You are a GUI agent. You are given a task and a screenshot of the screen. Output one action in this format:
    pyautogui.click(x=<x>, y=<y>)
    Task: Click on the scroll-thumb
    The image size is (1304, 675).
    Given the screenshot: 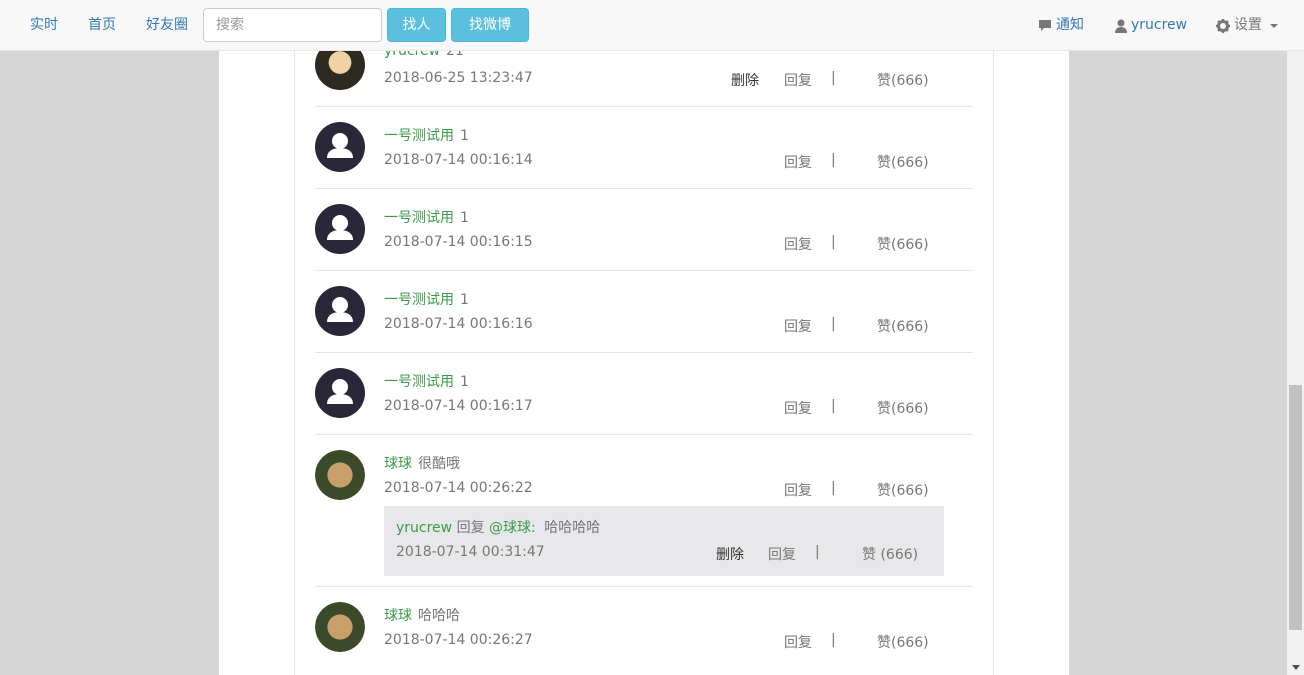 What is the action you would take?
    pyautogui.click(x=1295, y=507)
    